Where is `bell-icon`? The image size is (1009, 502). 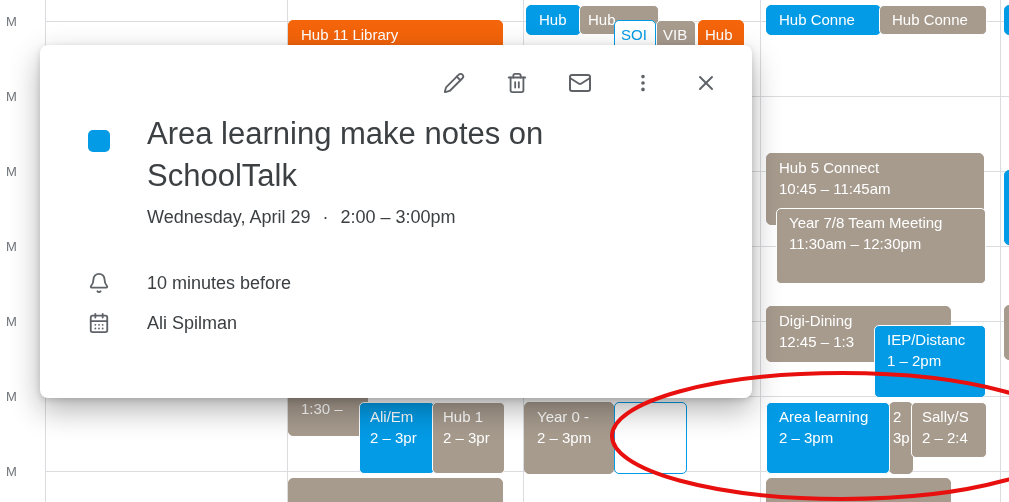 bell-icon is located at coordinates (99, 283).